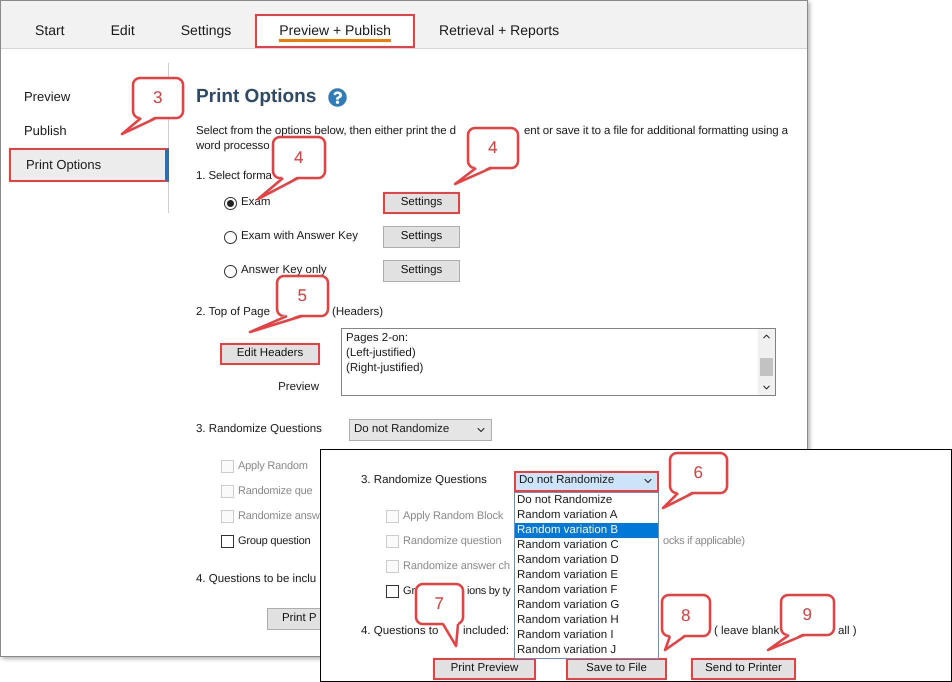  I want to click on dropdown-option: Do not Randomize, so click(586, 500).